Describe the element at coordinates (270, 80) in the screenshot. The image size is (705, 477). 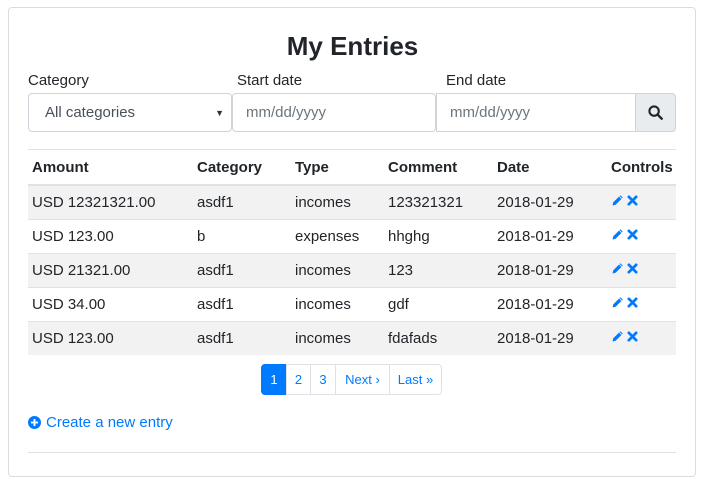
I see `start-date-label: Start date` at that location.